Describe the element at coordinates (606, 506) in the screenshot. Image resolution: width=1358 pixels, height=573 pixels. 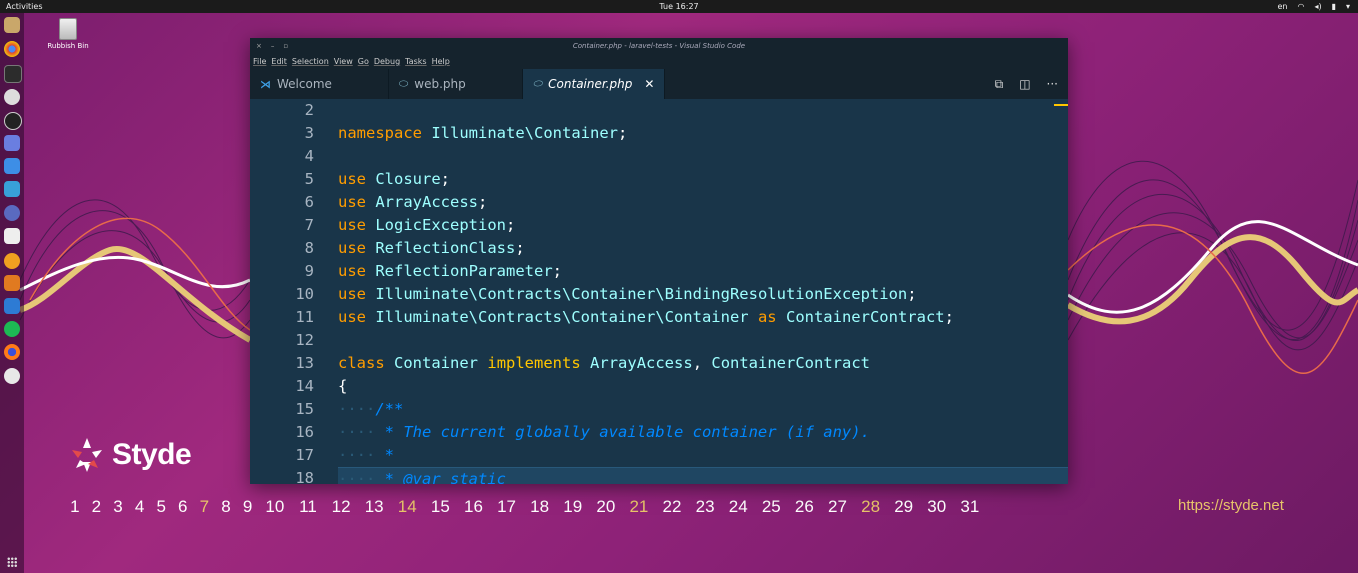
I see `calendar-day: 20` at that location.